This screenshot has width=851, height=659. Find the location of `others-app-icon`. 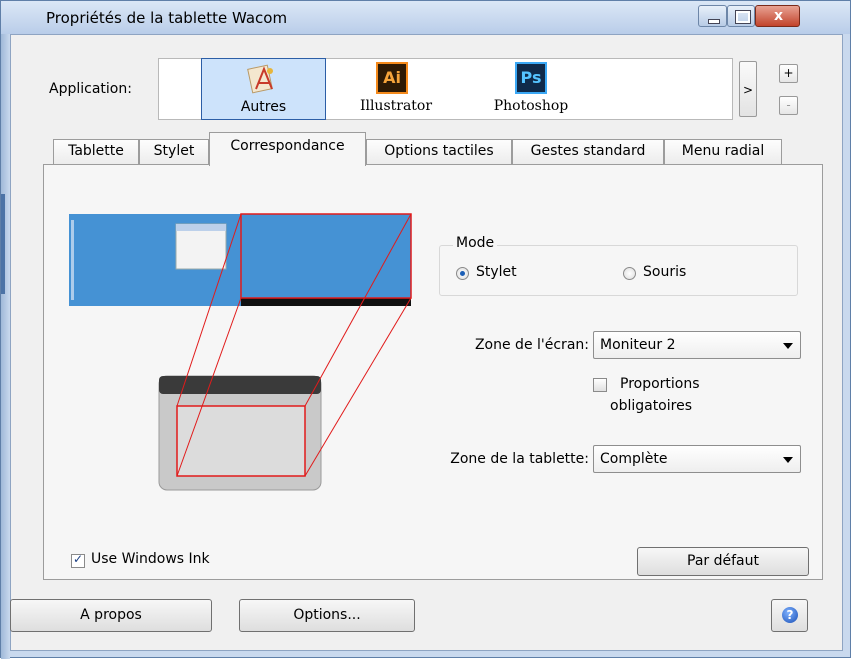

others-app-icon is located at coordinates (260, 79).